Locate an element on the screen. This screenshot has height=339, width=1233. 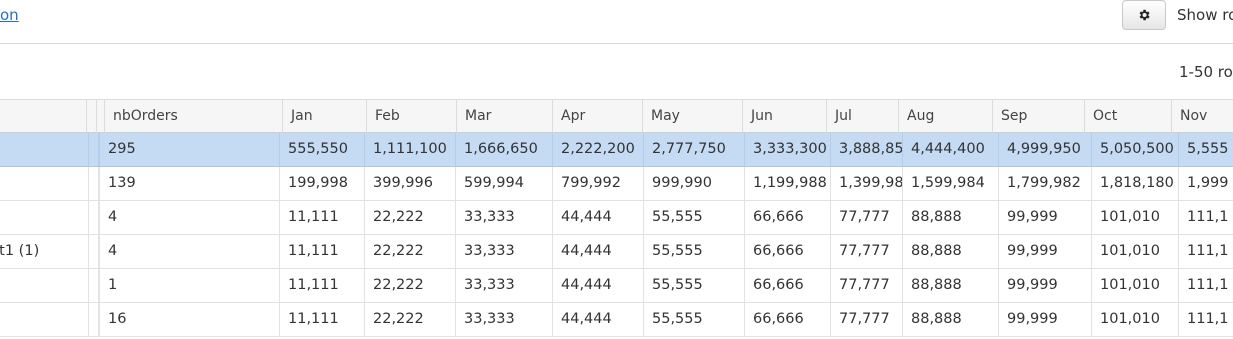
column-header-aug: Aug is located at coordinates (945, 116).